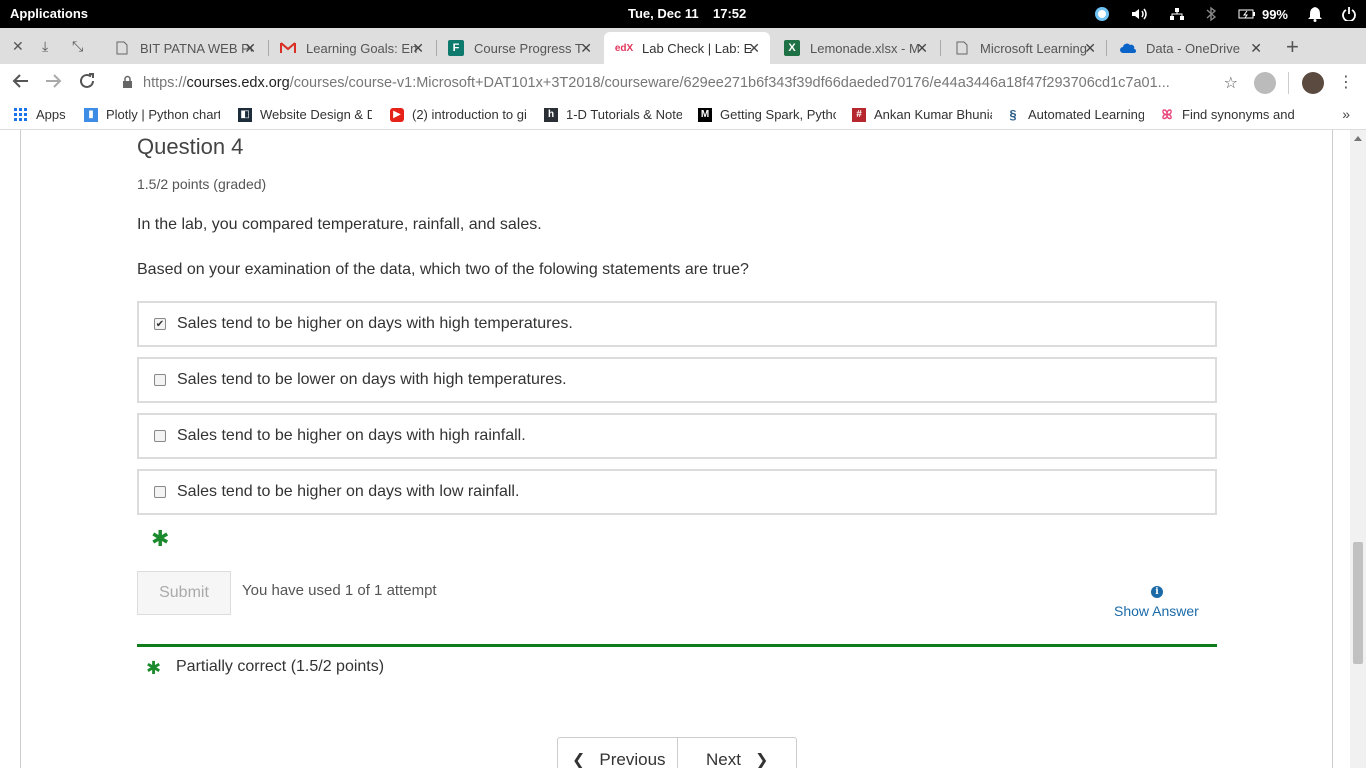 The height and width of the screenshot is (768, 1366). What do you see at coordinates (21, 83) in the screenshot?
I see `back-icon` at bounding box center [21, 83].